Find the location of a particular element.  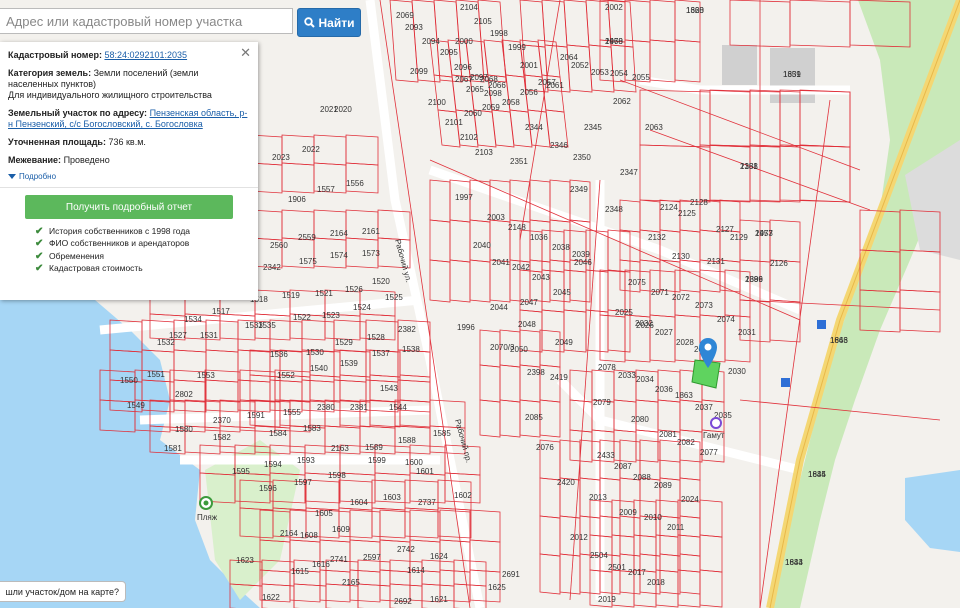

parcel-number: 1624 is located at coordinates (439, 556).